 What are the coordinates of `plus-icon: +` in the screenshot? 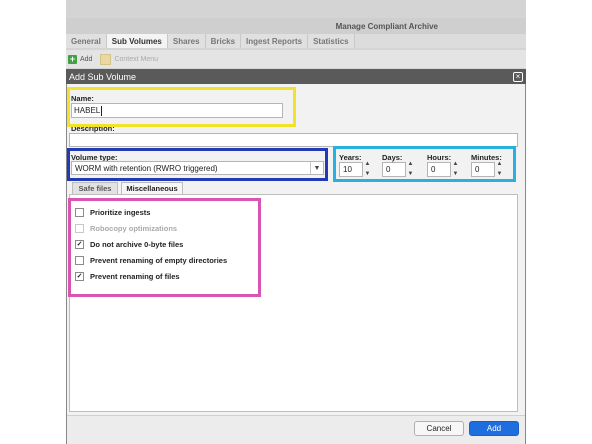 It's located at (72, 58).